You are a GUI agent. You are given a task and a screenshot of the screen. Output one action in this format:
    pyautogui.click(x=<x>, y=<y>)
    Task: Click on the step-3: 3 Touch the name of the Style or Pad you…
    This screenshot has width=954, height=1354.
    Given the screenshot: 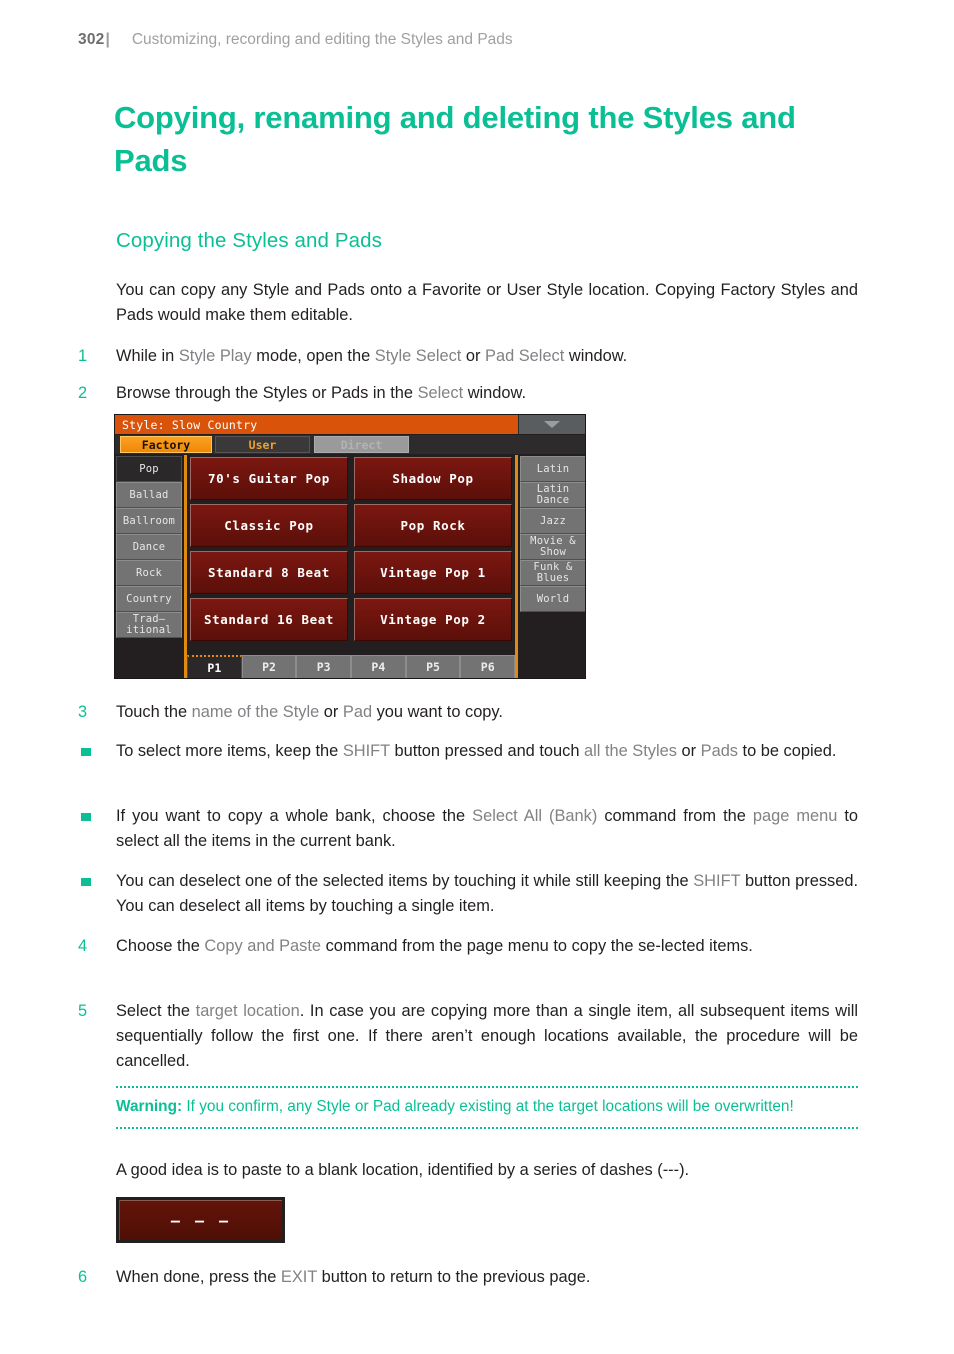 What is the action you would take?
    pyautogui.click(x=468, y=712)
    